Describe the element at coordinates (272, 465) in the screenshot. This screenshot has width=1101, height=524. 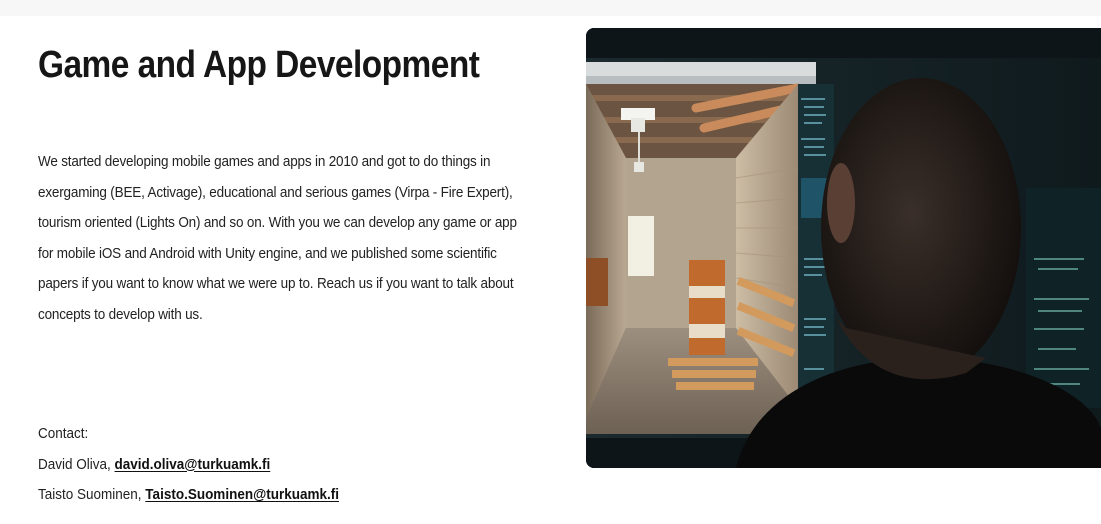
I see `contact-row: David Oliva, david.oliva@turkuamk.fi` at that location.